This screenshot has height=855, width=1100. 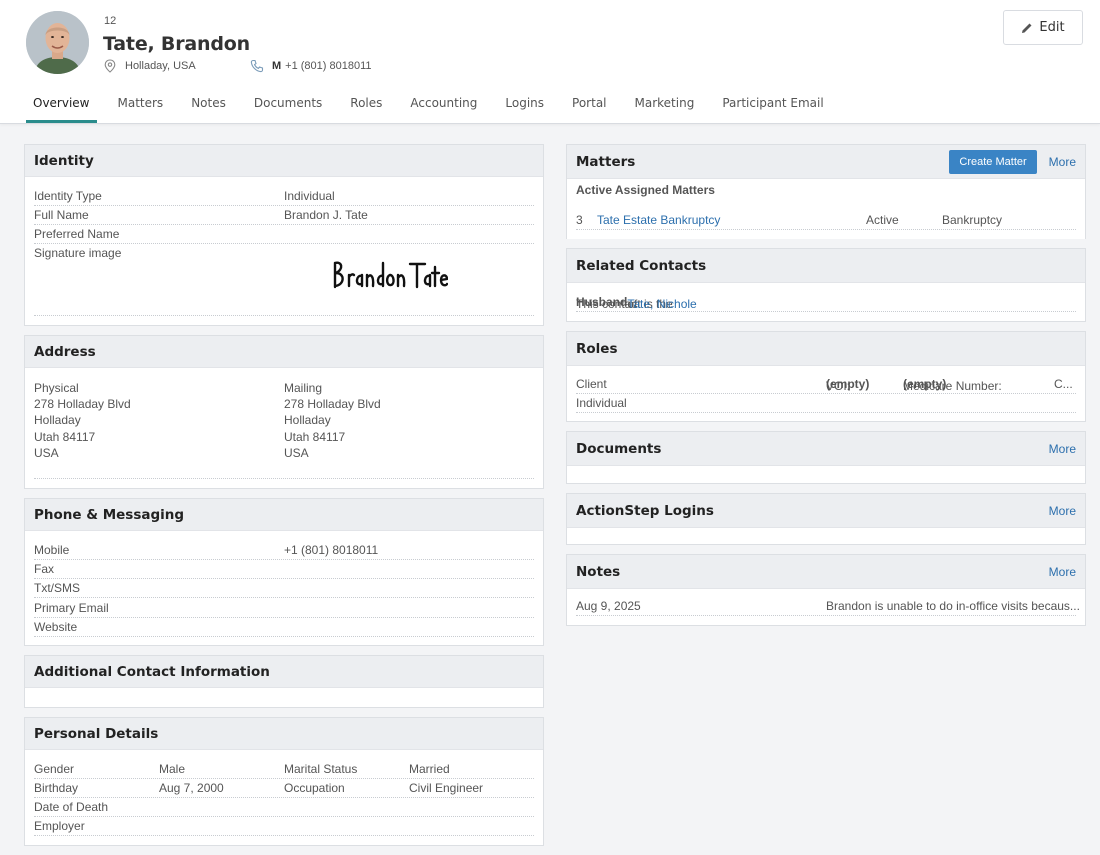 What do you see at coordinates (1062, 511) in the screenshot?
I see `logins-more-link: More` at bounding box center [1062, 511].